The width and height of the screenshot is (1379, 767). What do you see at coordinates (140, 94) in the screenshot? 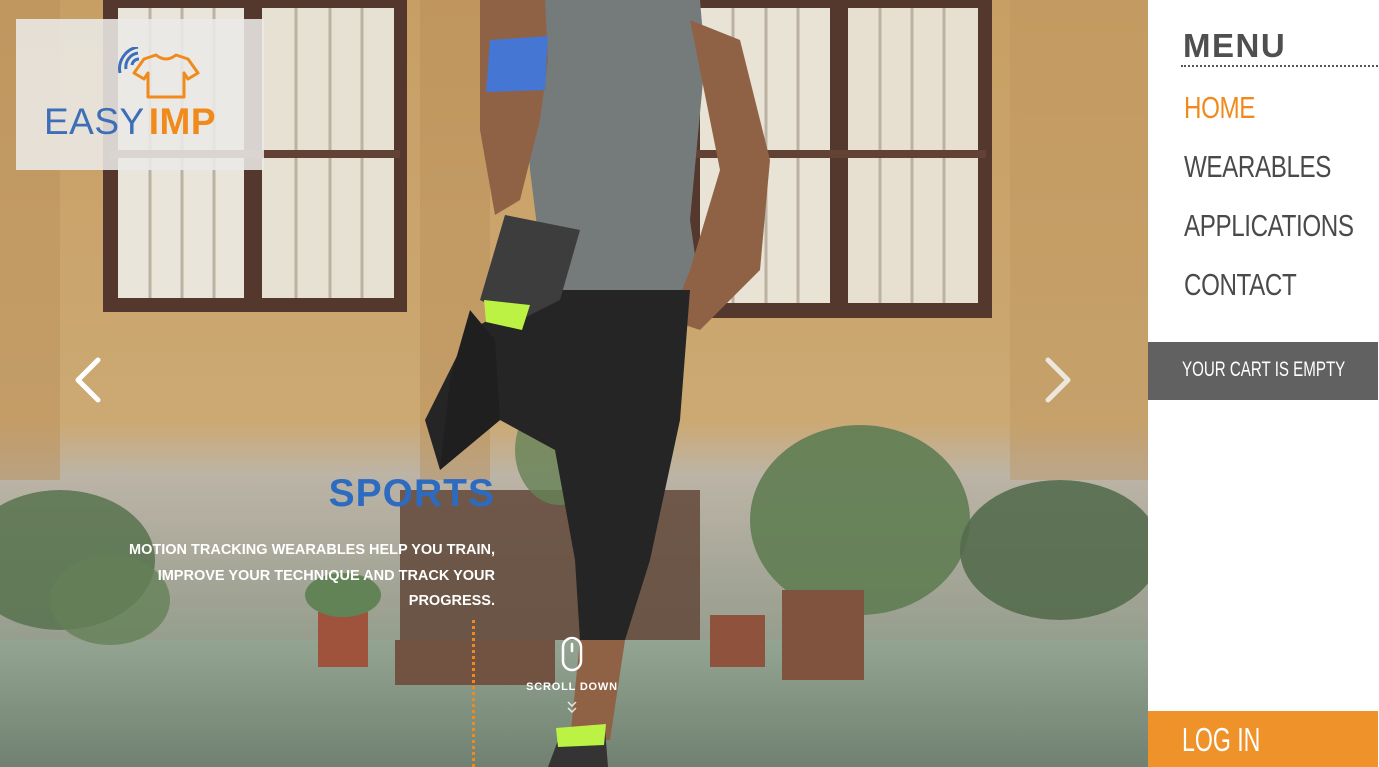
I see `logo: EASY IMP` at bounding box center [140, 94].